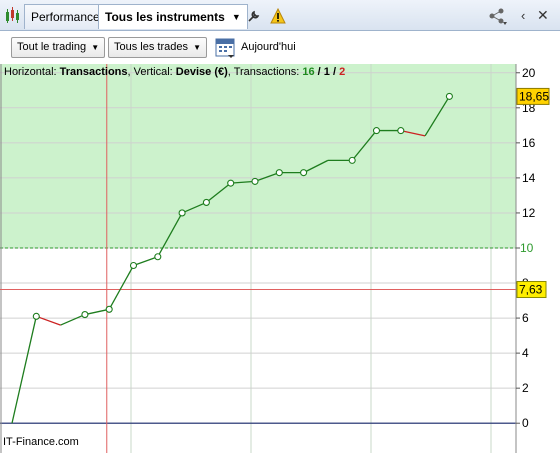  I want to click on info-mid2: , Transactions:, so click(265, 72).